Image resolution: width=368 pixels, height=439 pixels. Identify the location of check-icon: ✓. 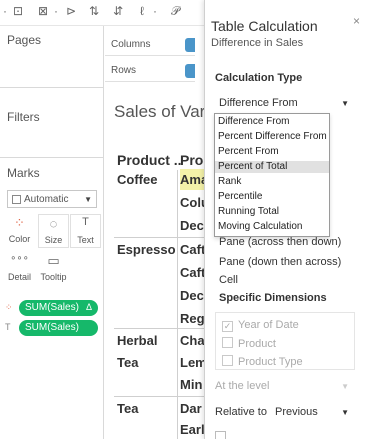
(227, 326).